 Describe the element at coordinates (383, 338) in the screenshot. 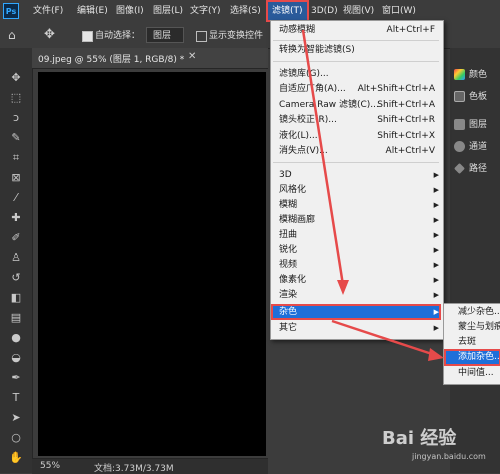

I see `arrow-noise-to-add-noise` at that location.